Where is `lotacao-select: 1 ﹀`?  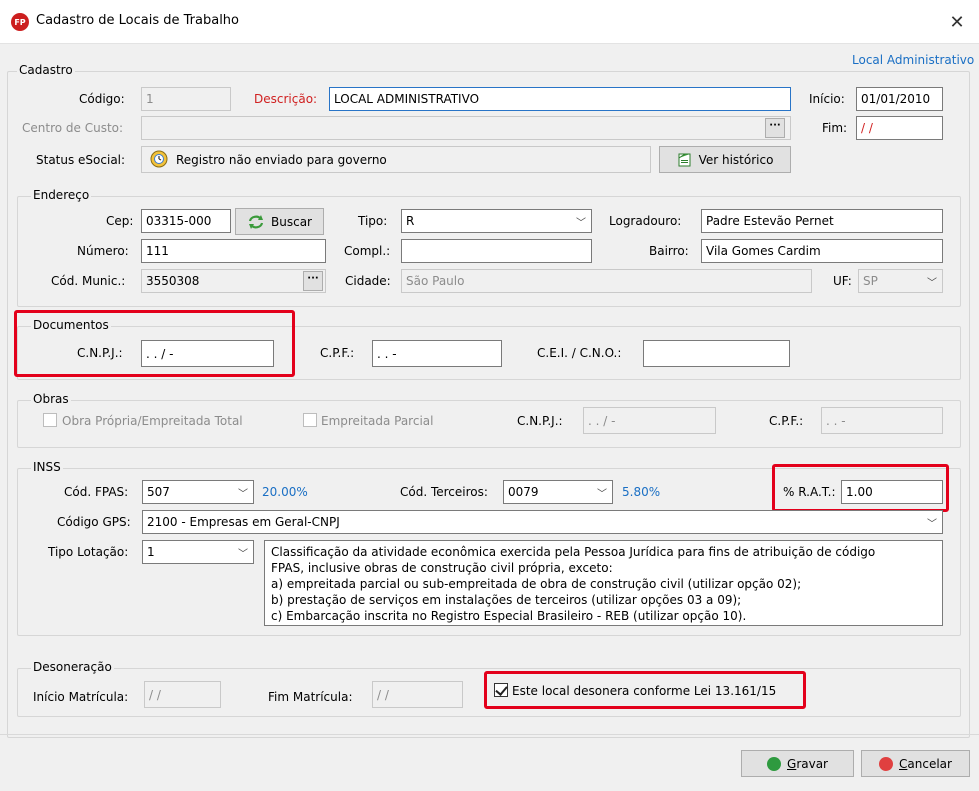 lotacao-select: 1 ﹀ is located at coordinates (198, 552).